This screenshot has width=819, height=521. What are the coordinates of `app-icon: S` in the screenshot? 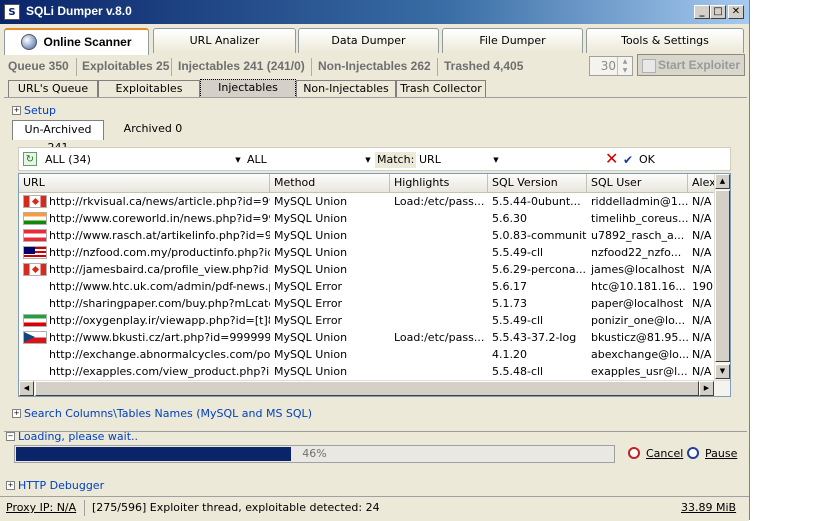 It's located at (12, 12).